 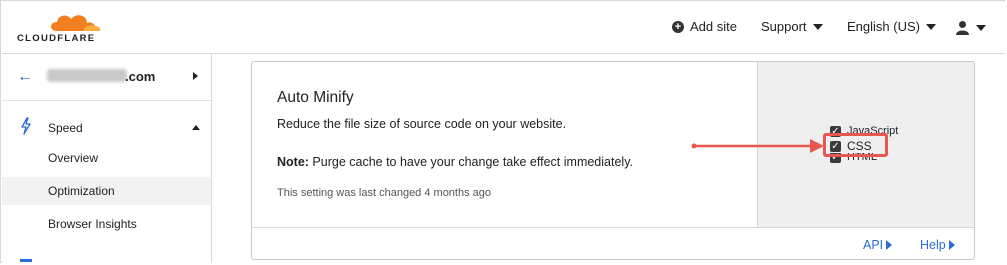 What do you see at coordinates (784, 26) in the screenshot?
I see `support-label: Support` at bounding box center [784, 26].